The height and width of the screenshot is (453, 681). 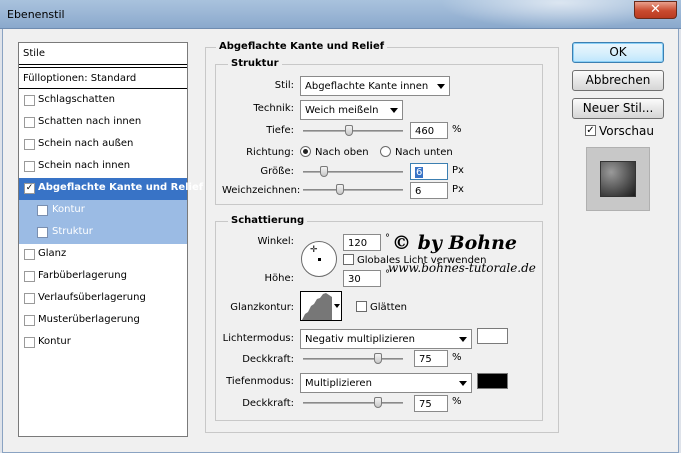 What do you see at coordinates (29, 188) in the screenshot?
I see `style-checkbox-checked: ✓` at bounding box center [29, 188].